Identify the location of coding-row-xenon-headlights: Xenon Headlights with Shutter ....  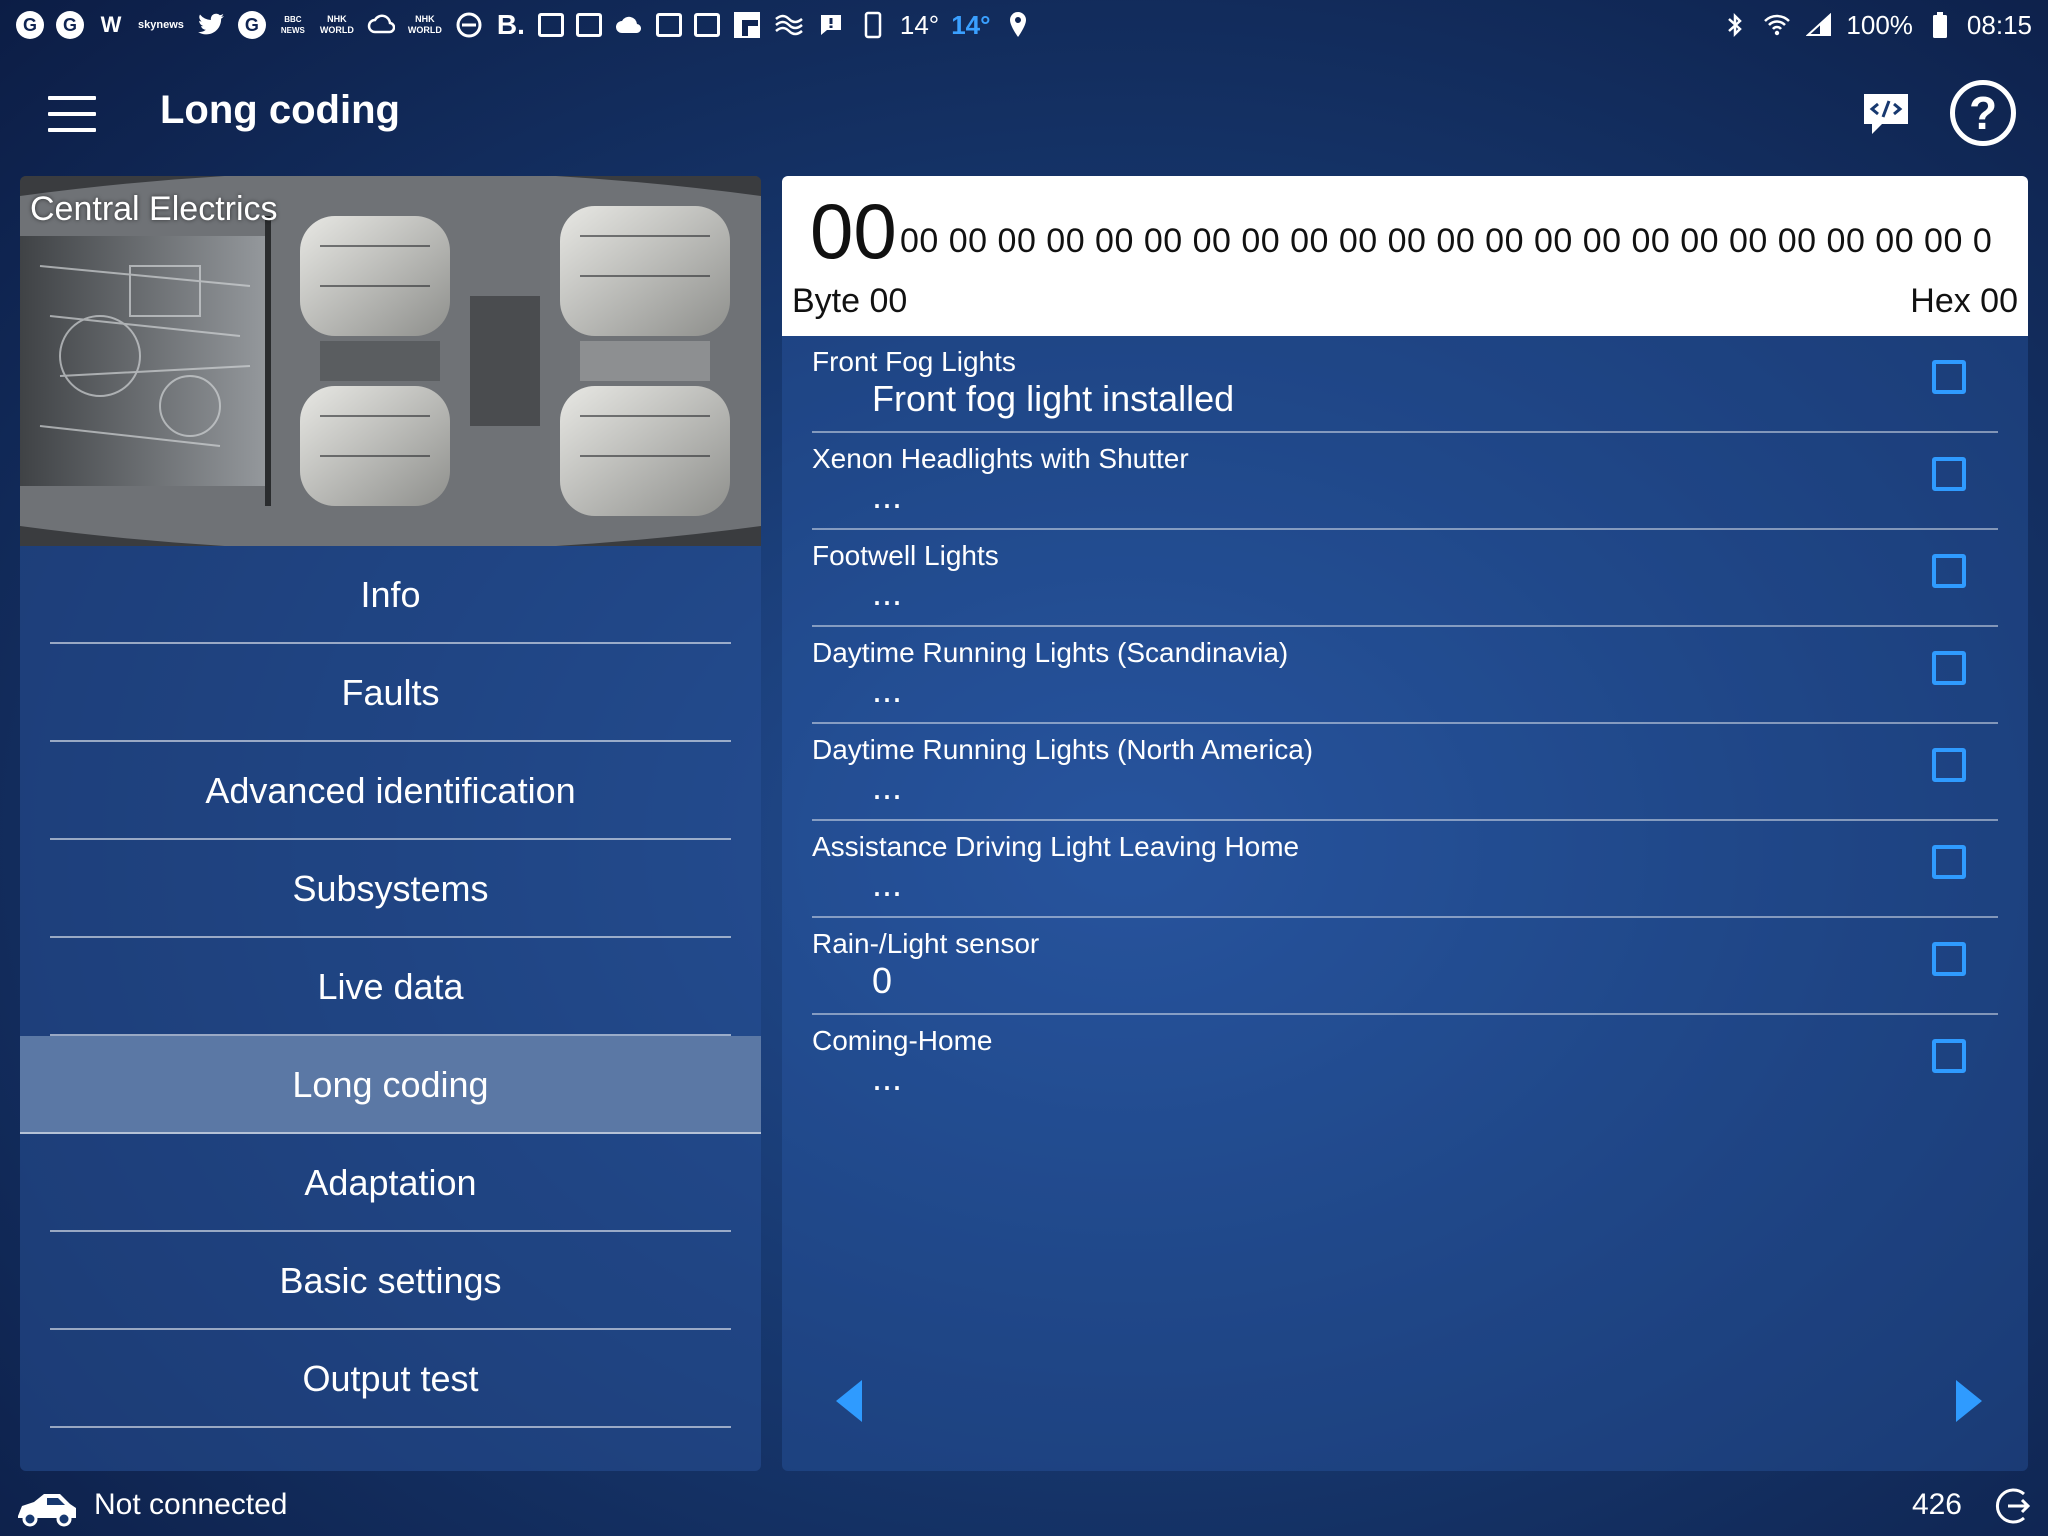
(1405, 481).